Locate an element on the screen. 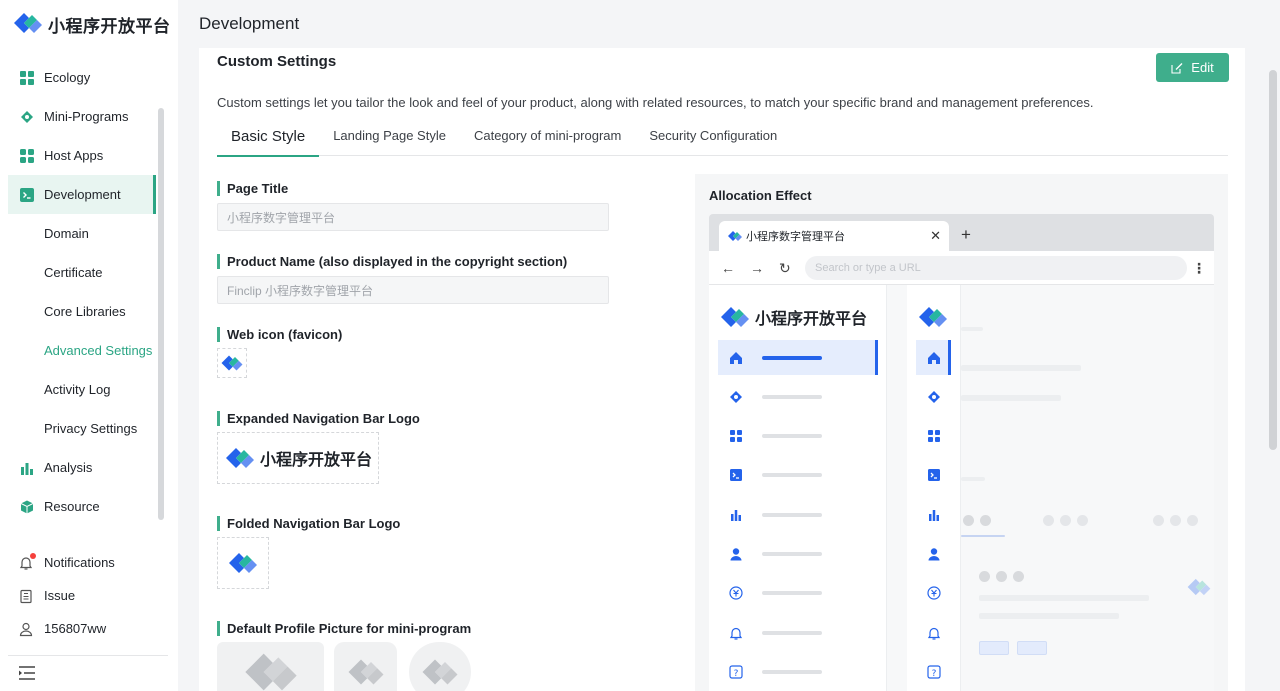  default-avatar-large is located at coordinates (270, 666).